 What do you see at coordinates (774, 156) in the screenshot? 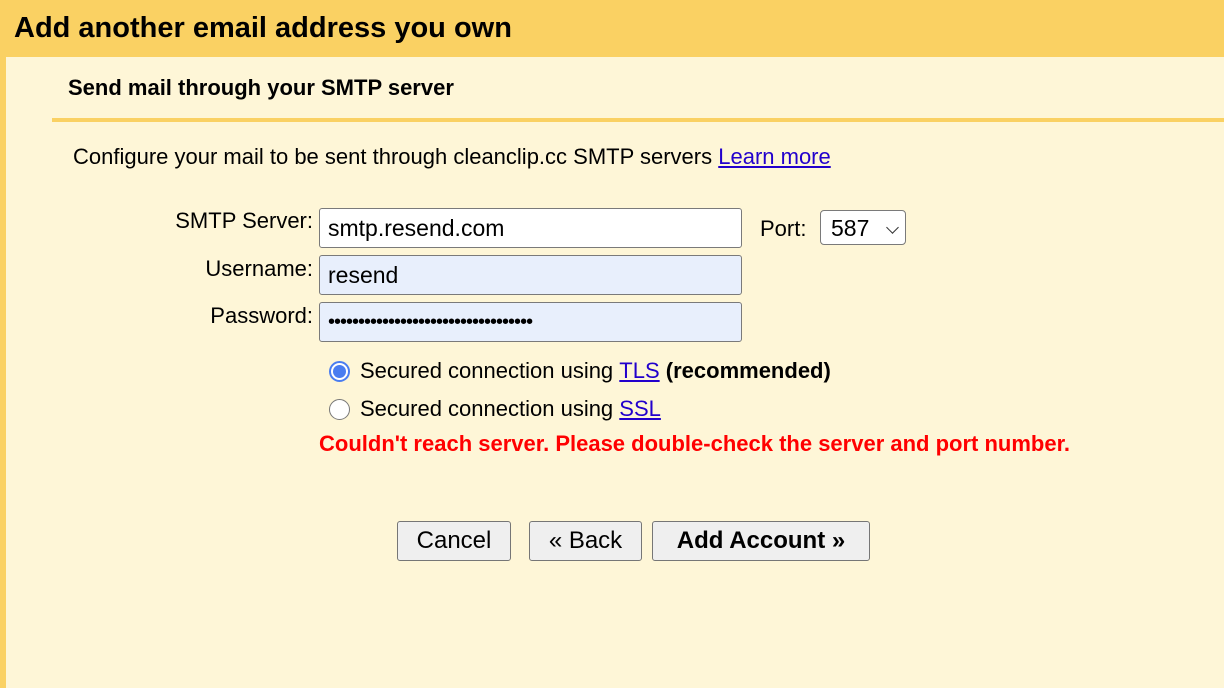
I see `learn-more-link: Learn more` at bounding box center [774, 156].